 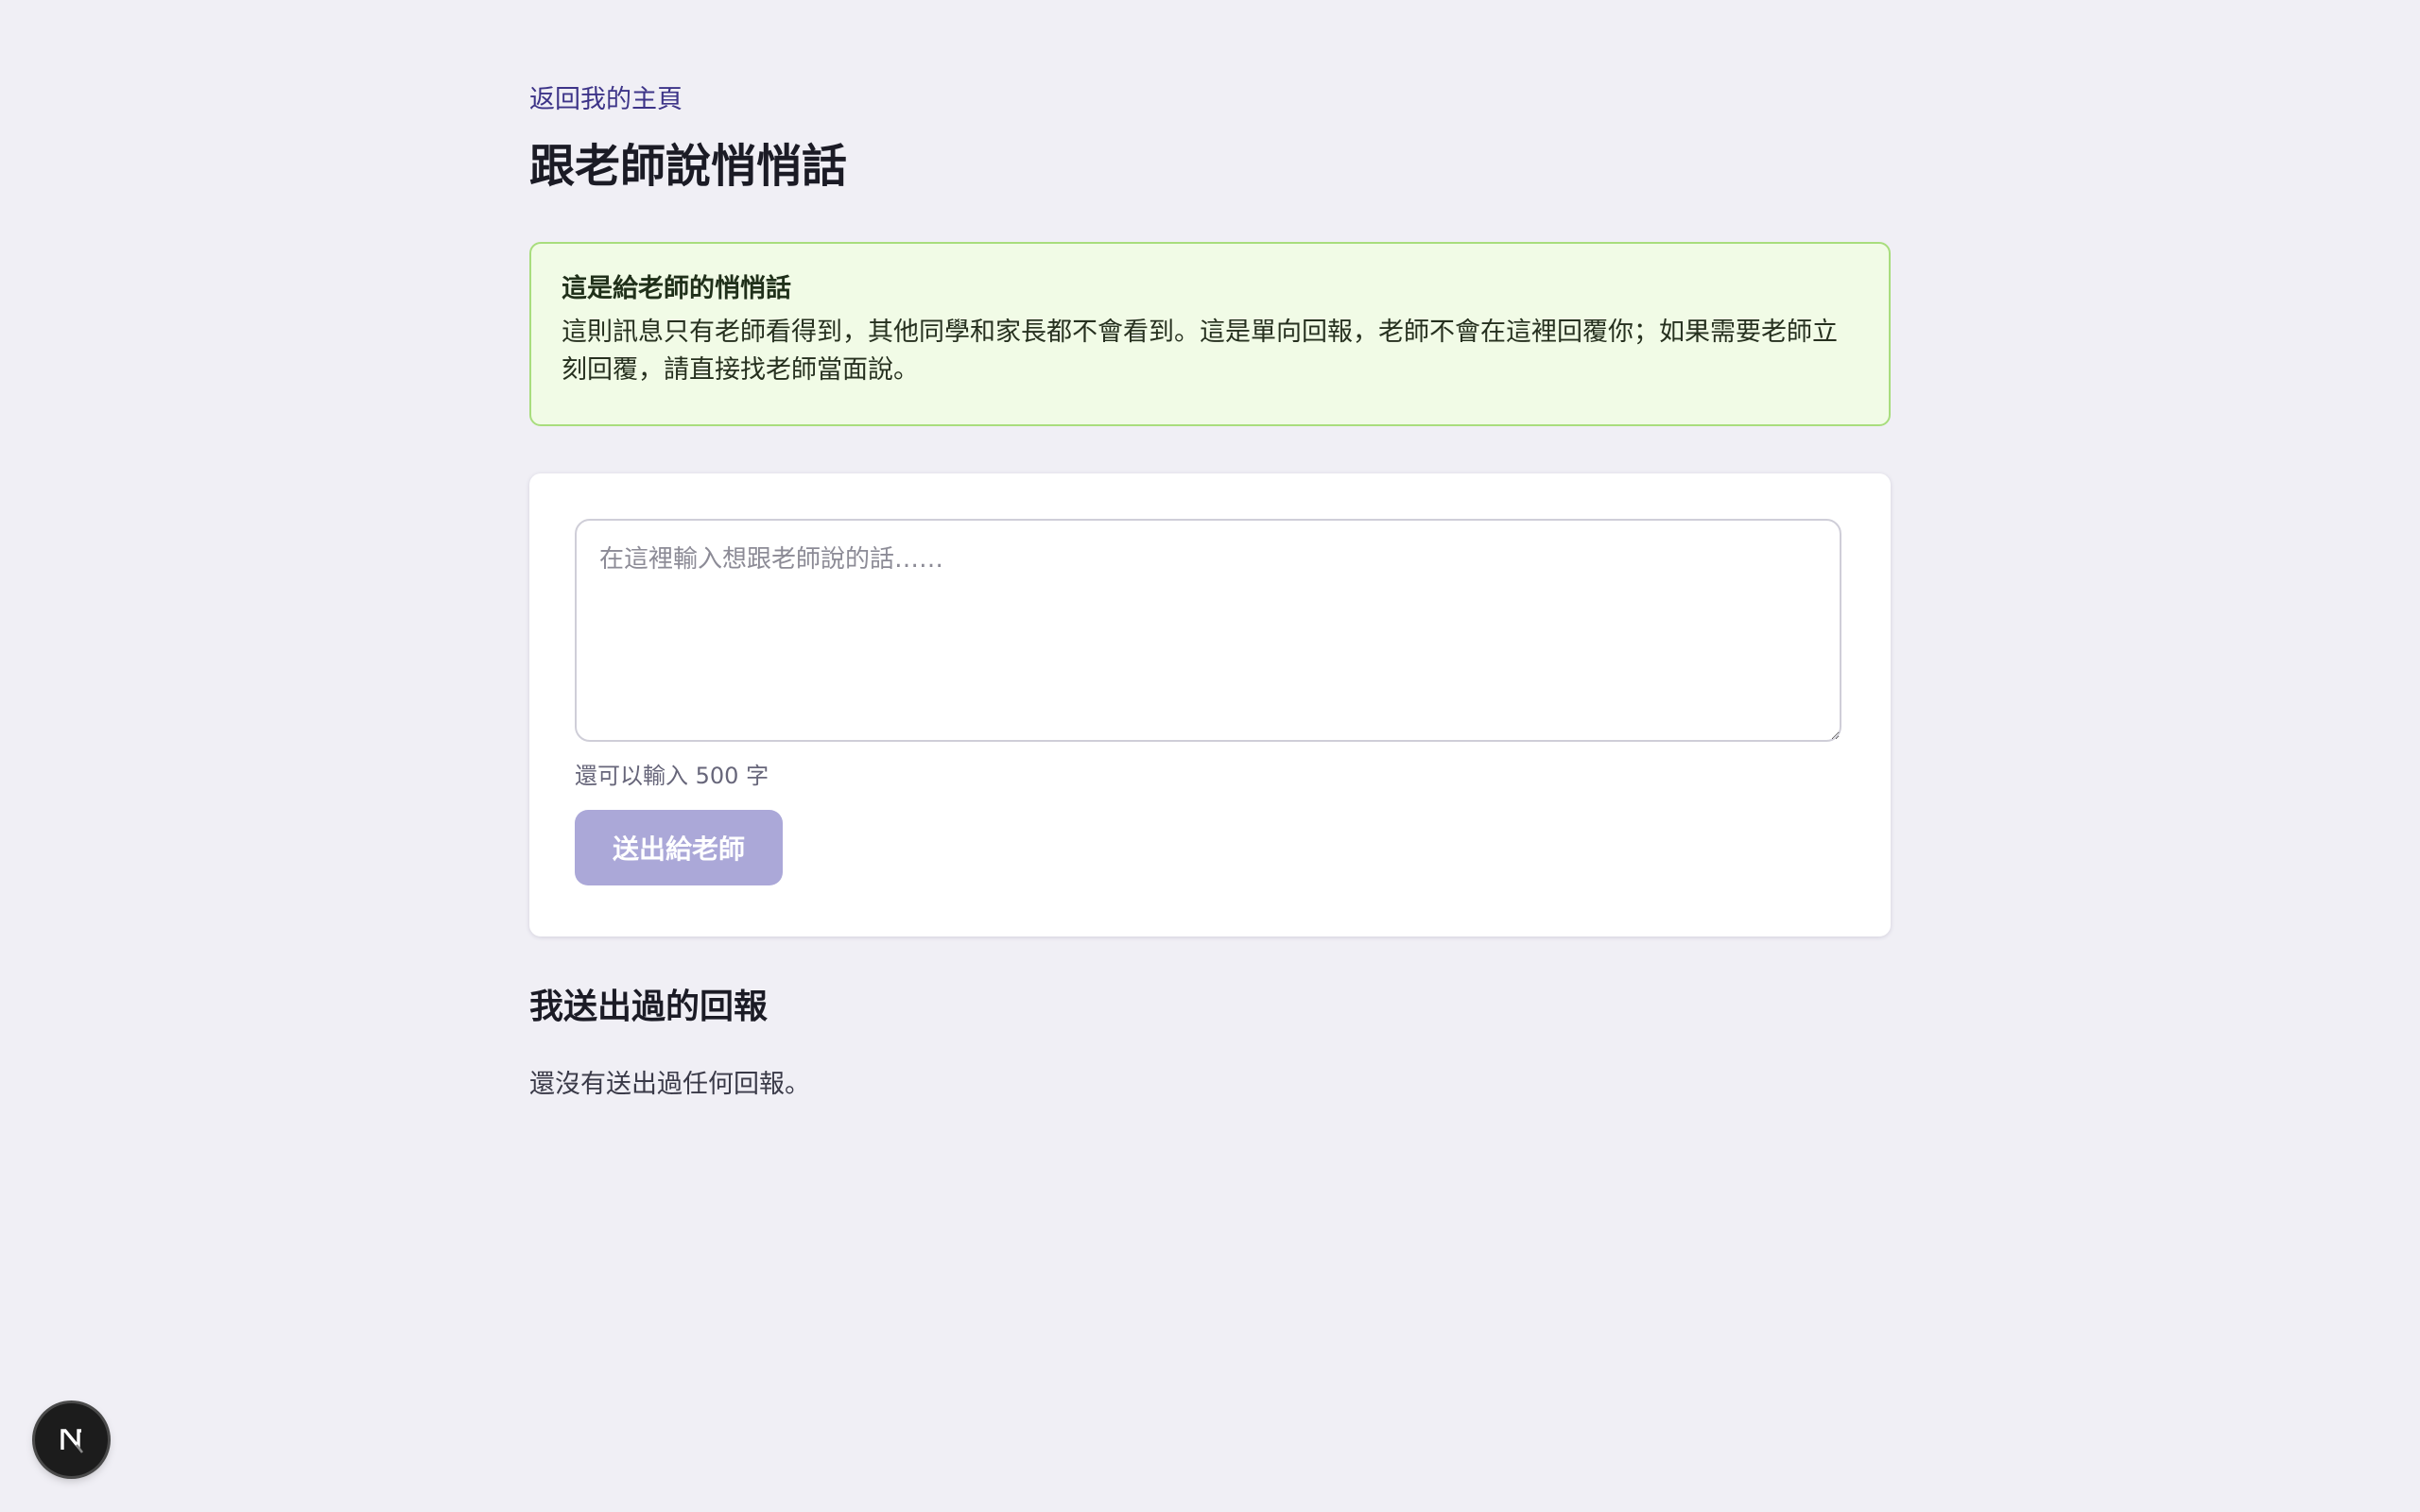 What do you see at coordinates (679, 847) in the screenshot?
I see `send-to-teacher-button: 送出給老師` at bounding box center [679, 847].